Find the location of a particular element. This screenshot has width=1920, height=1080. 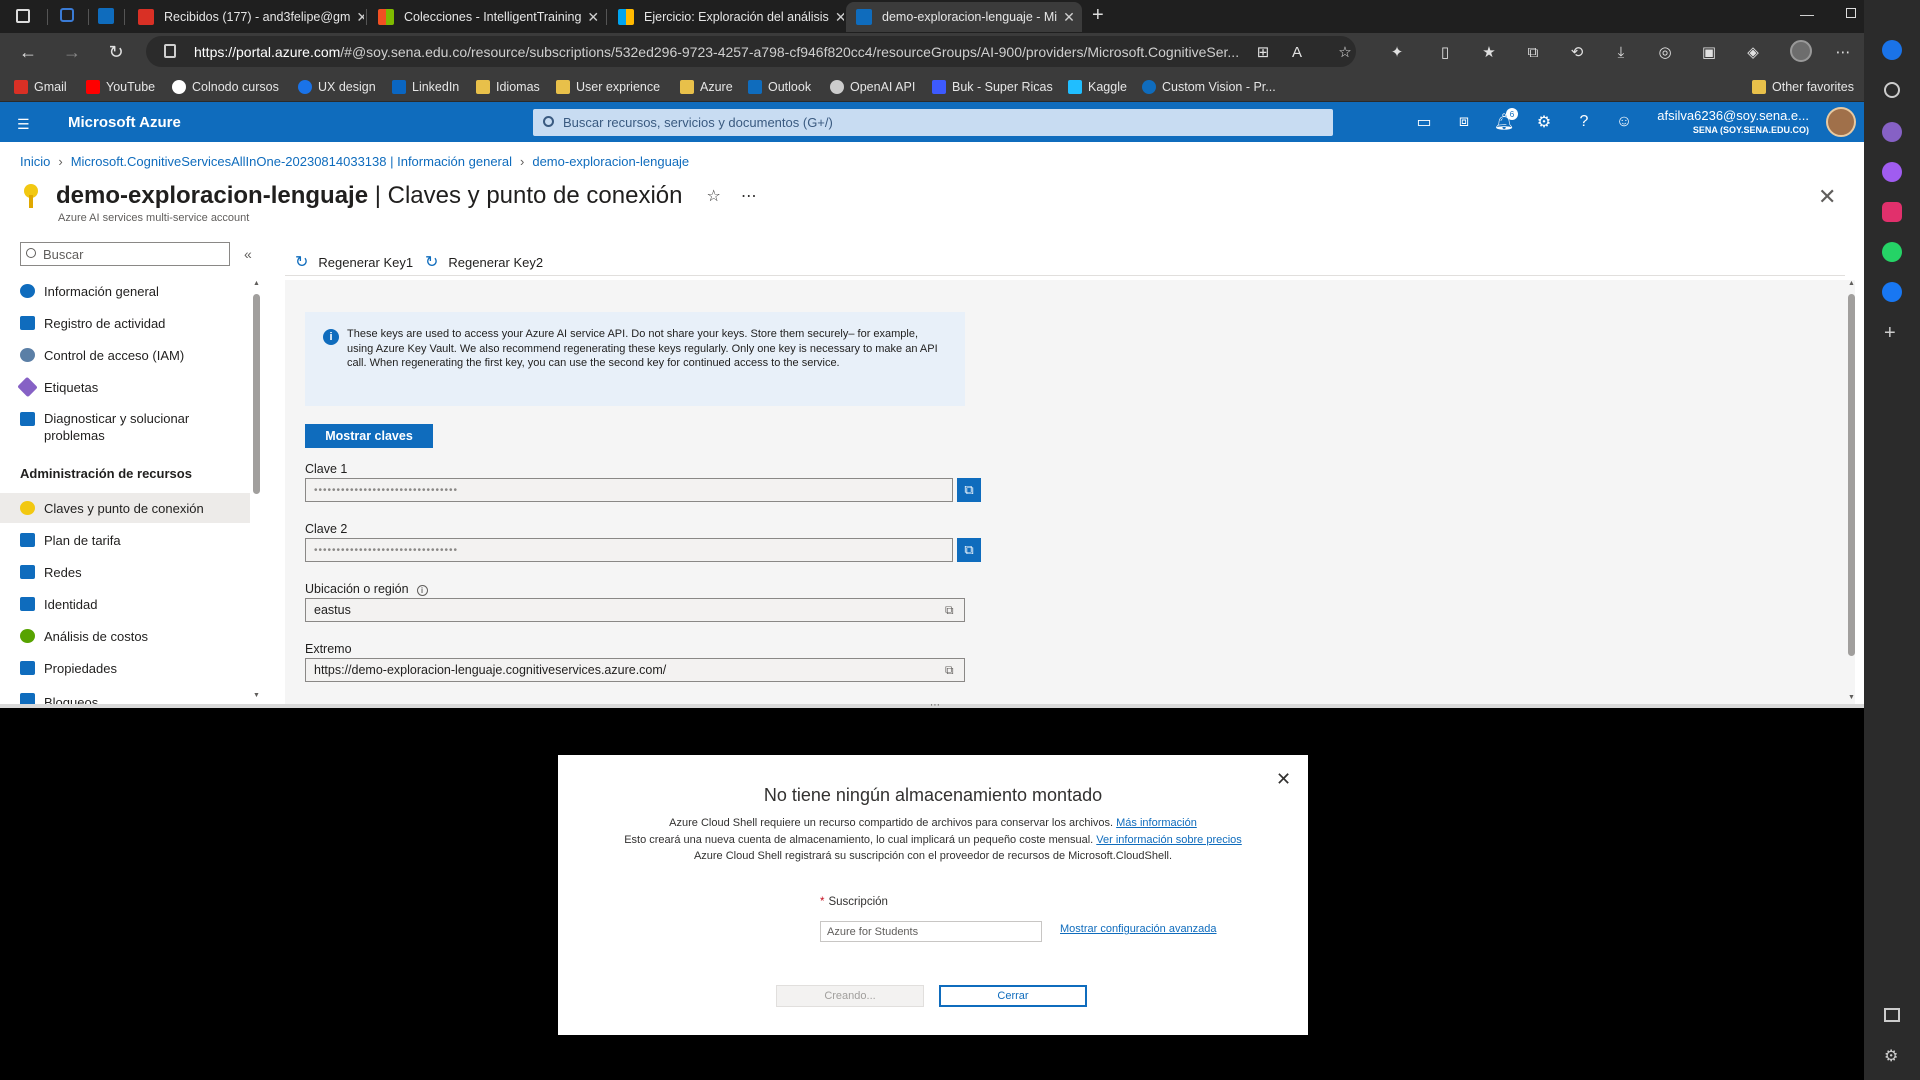

bookmark-openai: OpenAI API is located at coordinates (872, 87).